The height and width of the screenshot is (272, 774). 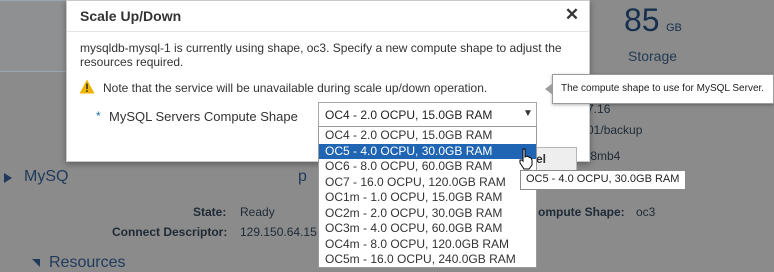 I want to click on shape-option: OC4 - 2.0 OCPU, 15.0GB RAM, so click(x=427, y=136).